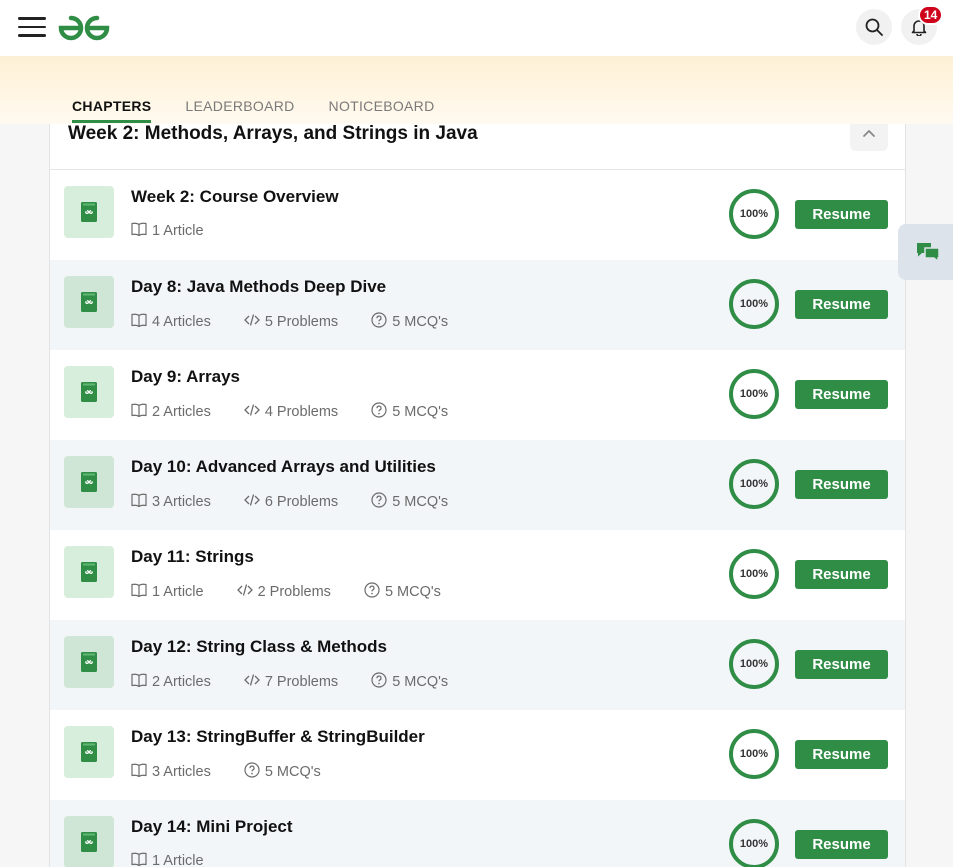 Image resolution: width=953 pixels, height=867 pixels. Describe the element at coordinates (301, 682) in the screenshot. I see `problems-label: 7 Problems` at that location.